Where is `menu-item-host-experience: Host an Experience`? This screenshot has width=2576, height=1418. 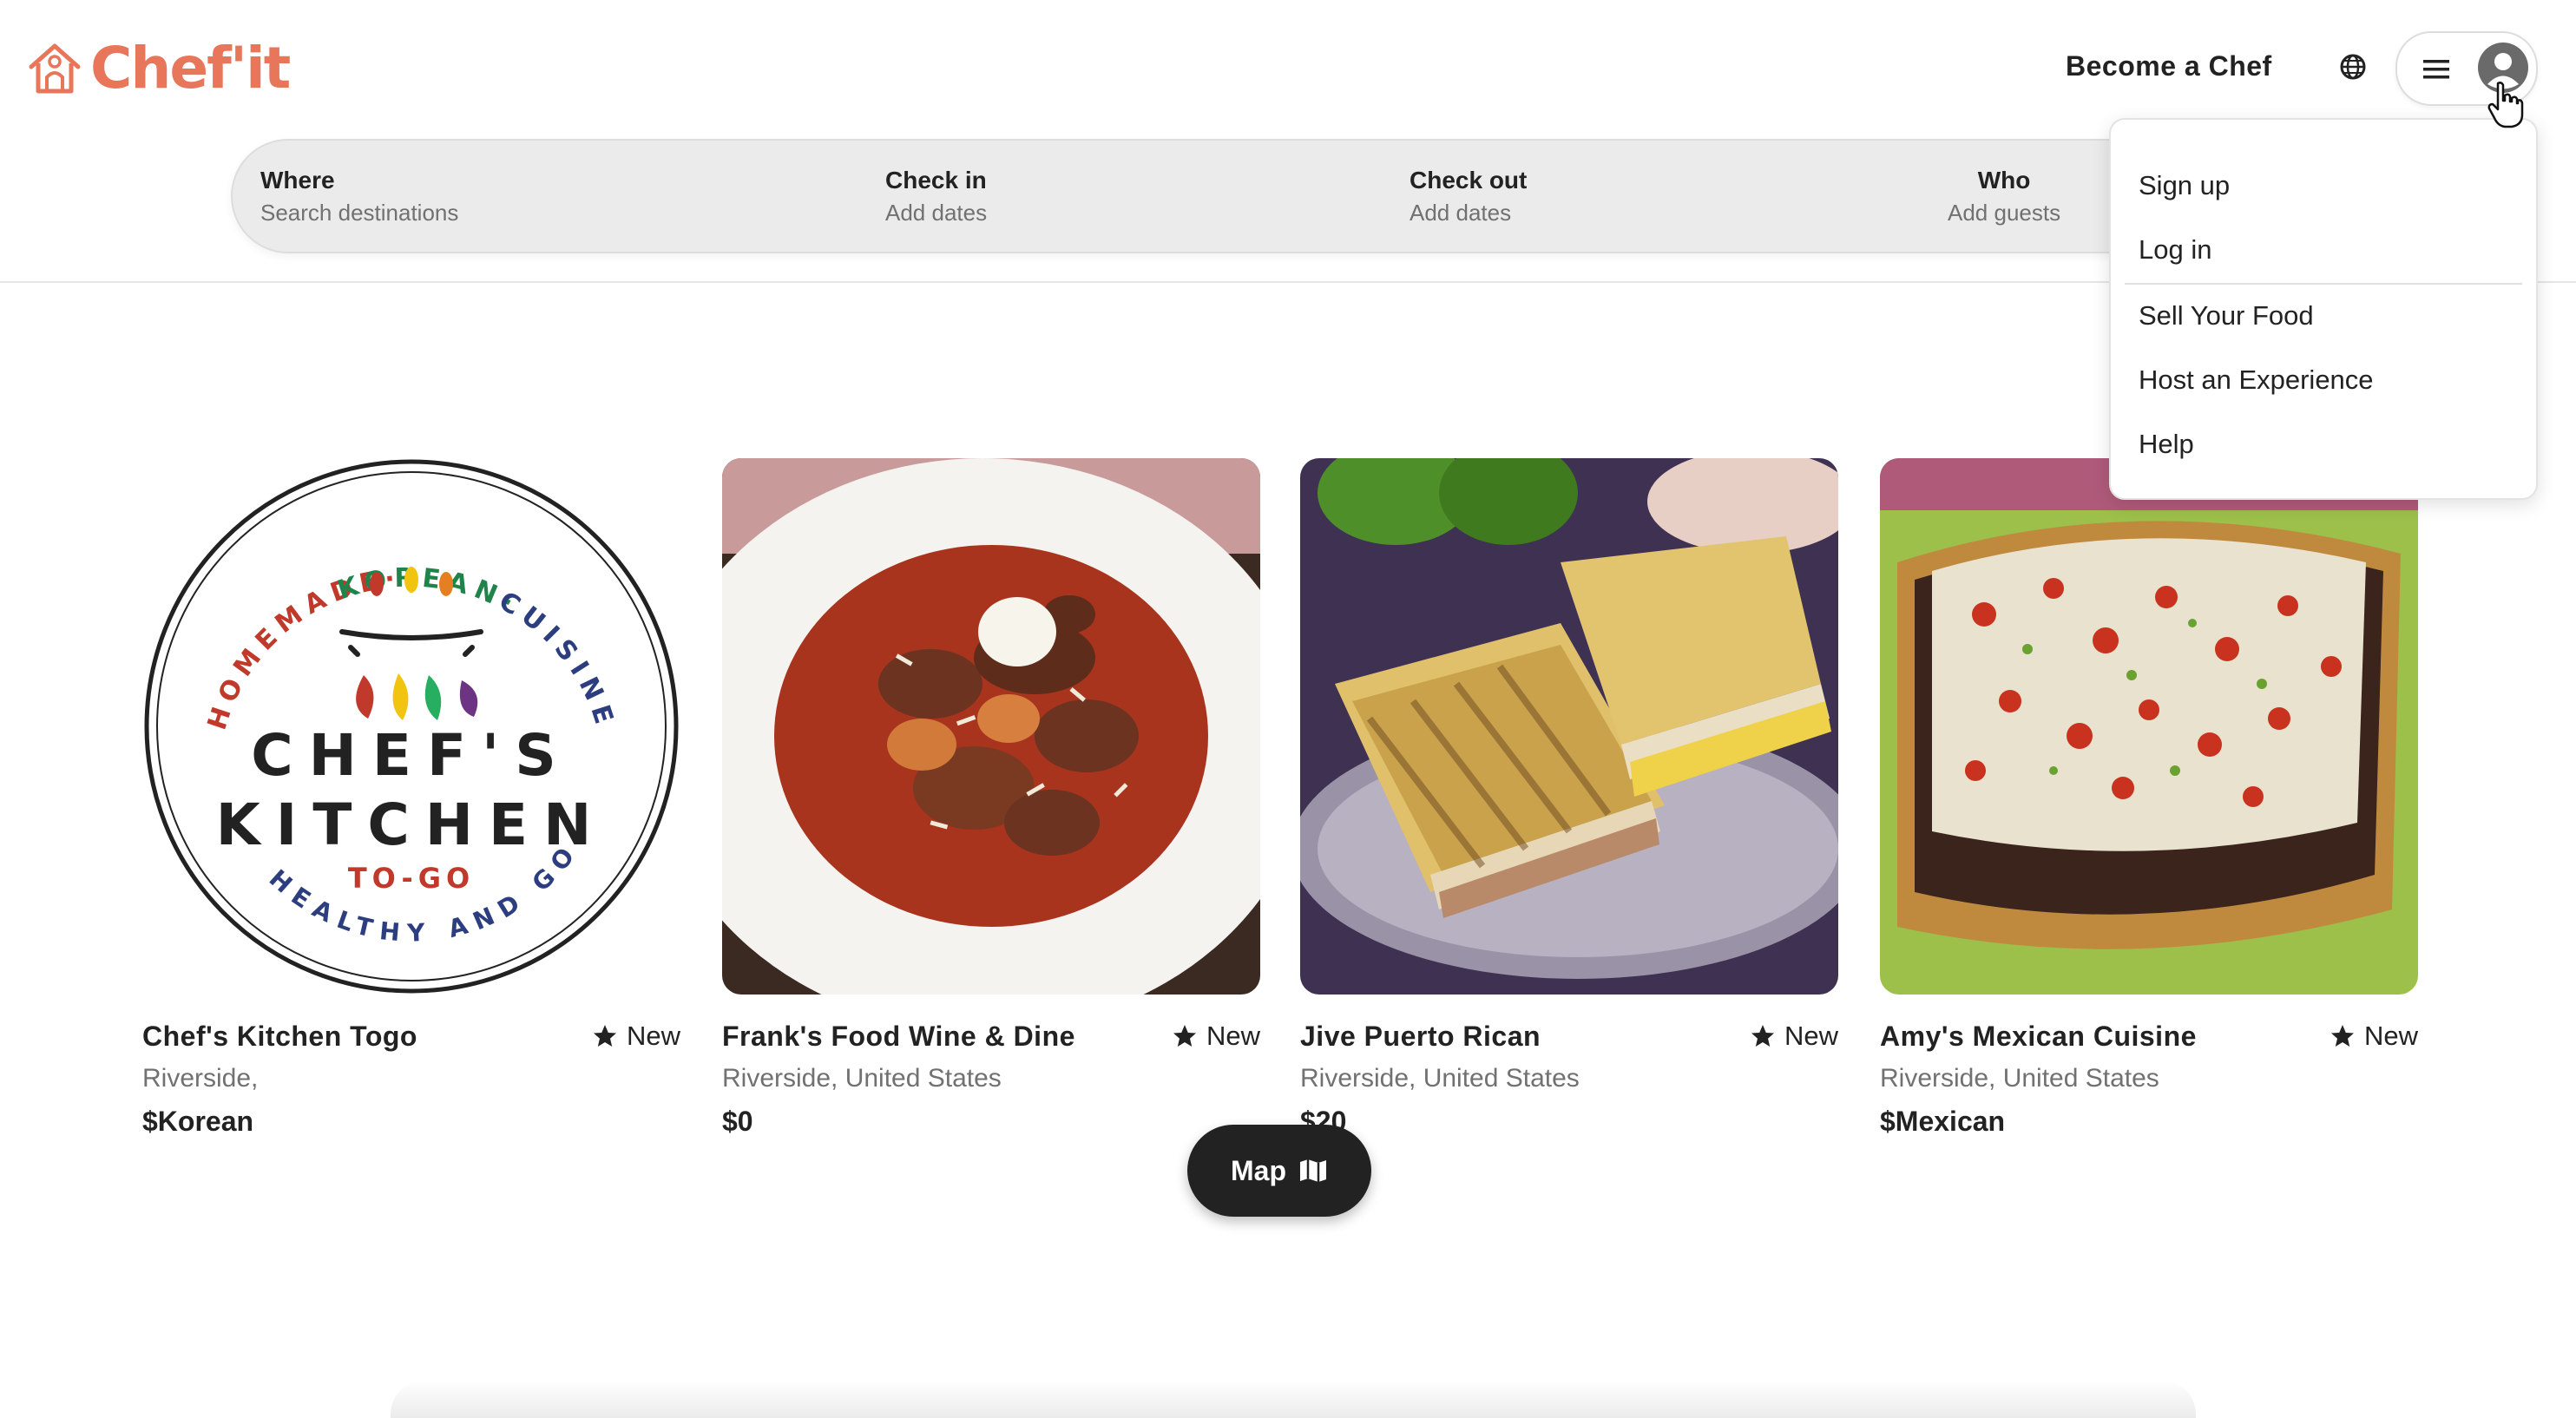
menu-item-host-experience: Host an Experience is located at coordinates (2256, 380).